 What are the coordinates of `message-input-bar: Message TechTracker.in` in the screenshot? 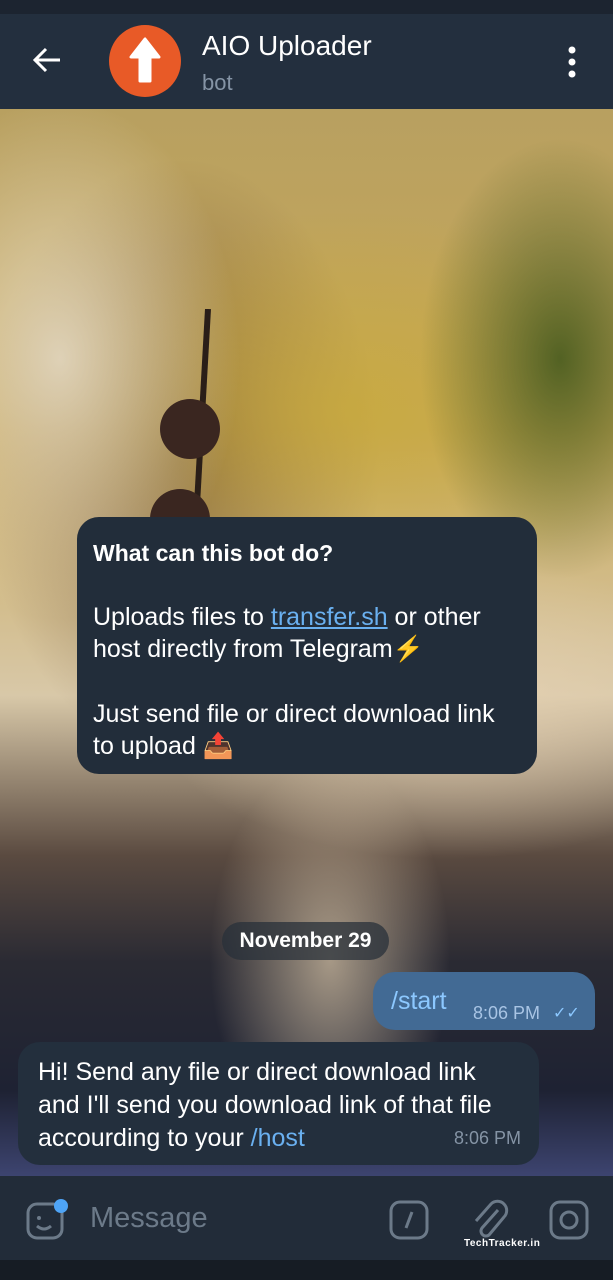 It's located at (306, 1218).